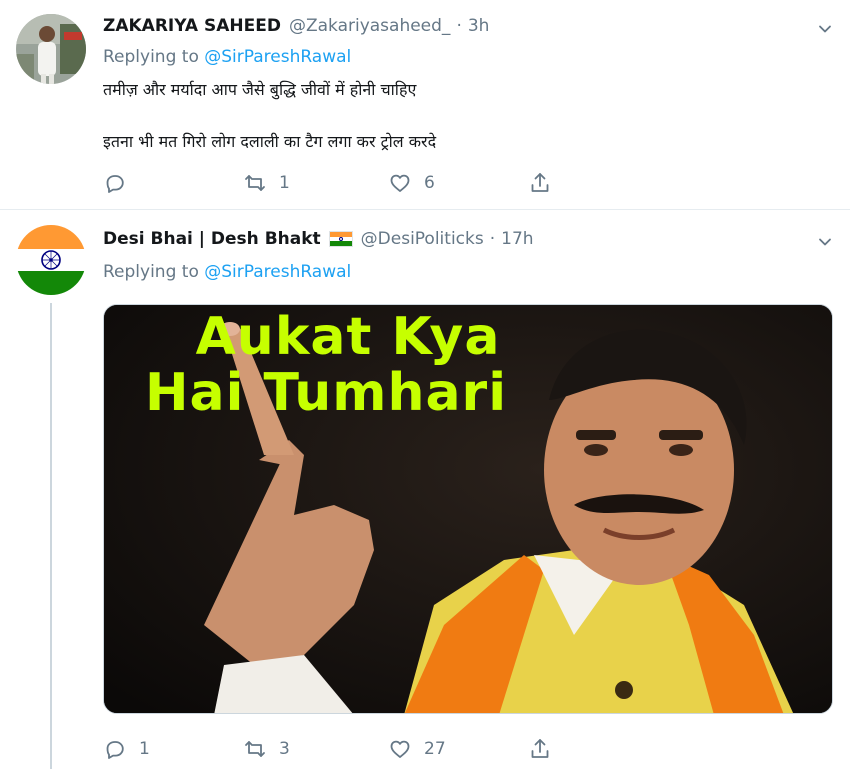  I want to click on like-count: 6, so click(429, 183).